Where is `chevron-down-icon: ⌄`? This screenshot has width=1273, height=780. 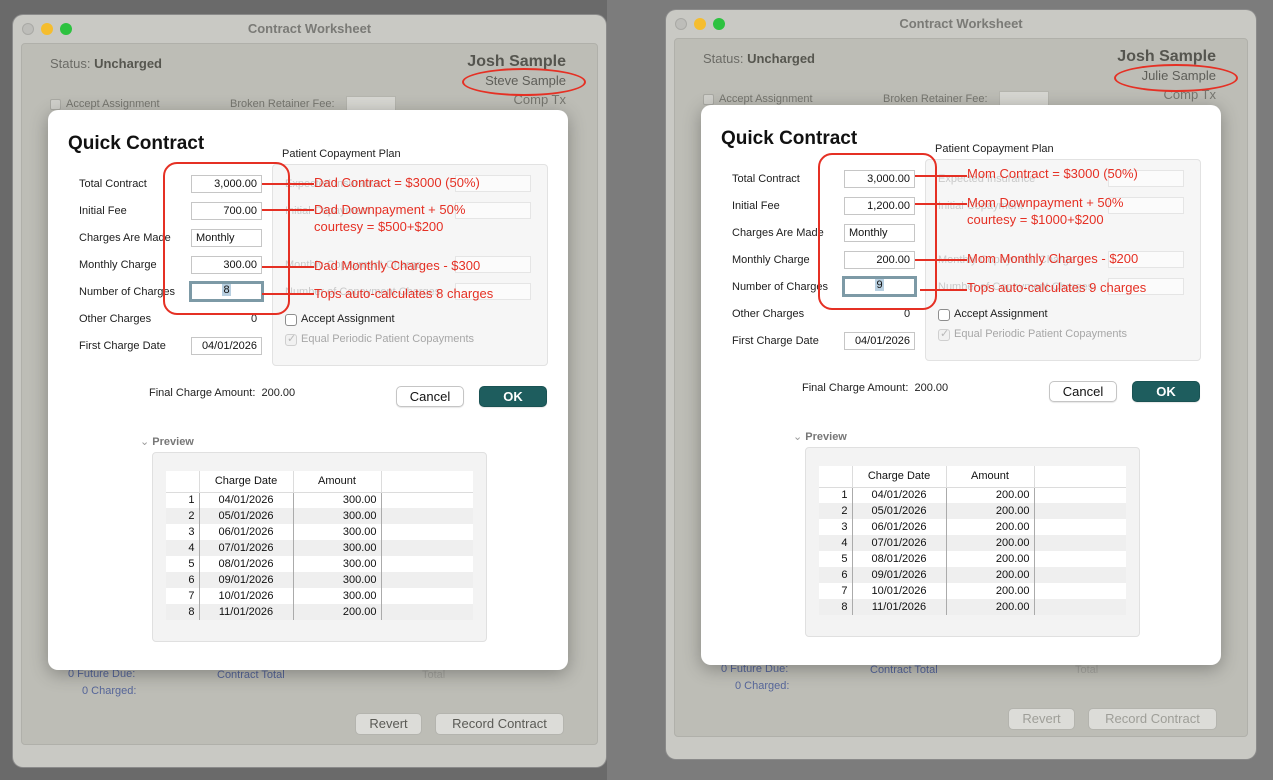 chevron-down-icon: ⌄ is located at coordinates (798, 437).